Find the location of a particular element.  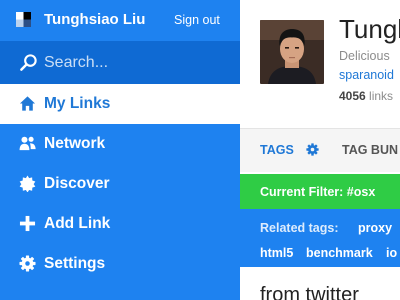

sidebar-header: Tunghsiao Liu Sign out is located at coordinates (120, 20).